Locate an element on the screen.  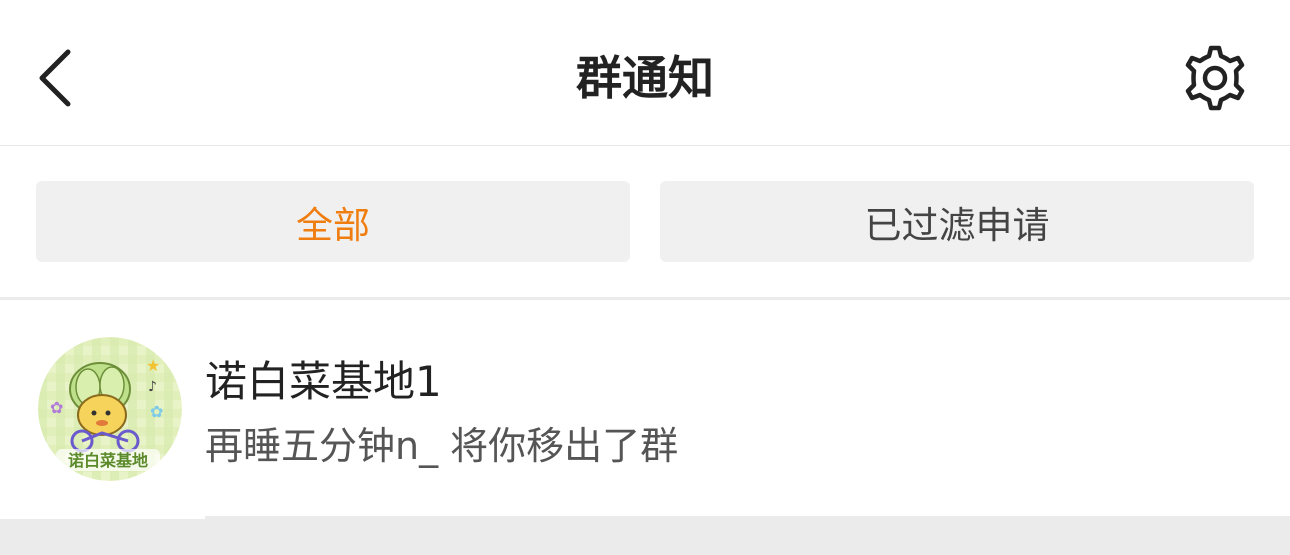
page-title: 群通知 is located at coordinates (645, 78).